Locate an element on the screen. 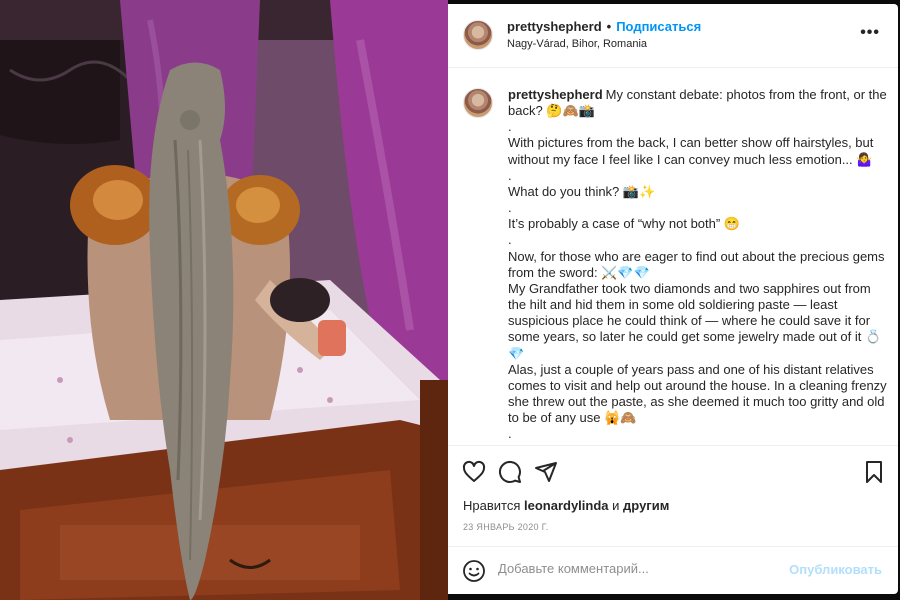  likes-and: и is located at coordinates (616, 505).